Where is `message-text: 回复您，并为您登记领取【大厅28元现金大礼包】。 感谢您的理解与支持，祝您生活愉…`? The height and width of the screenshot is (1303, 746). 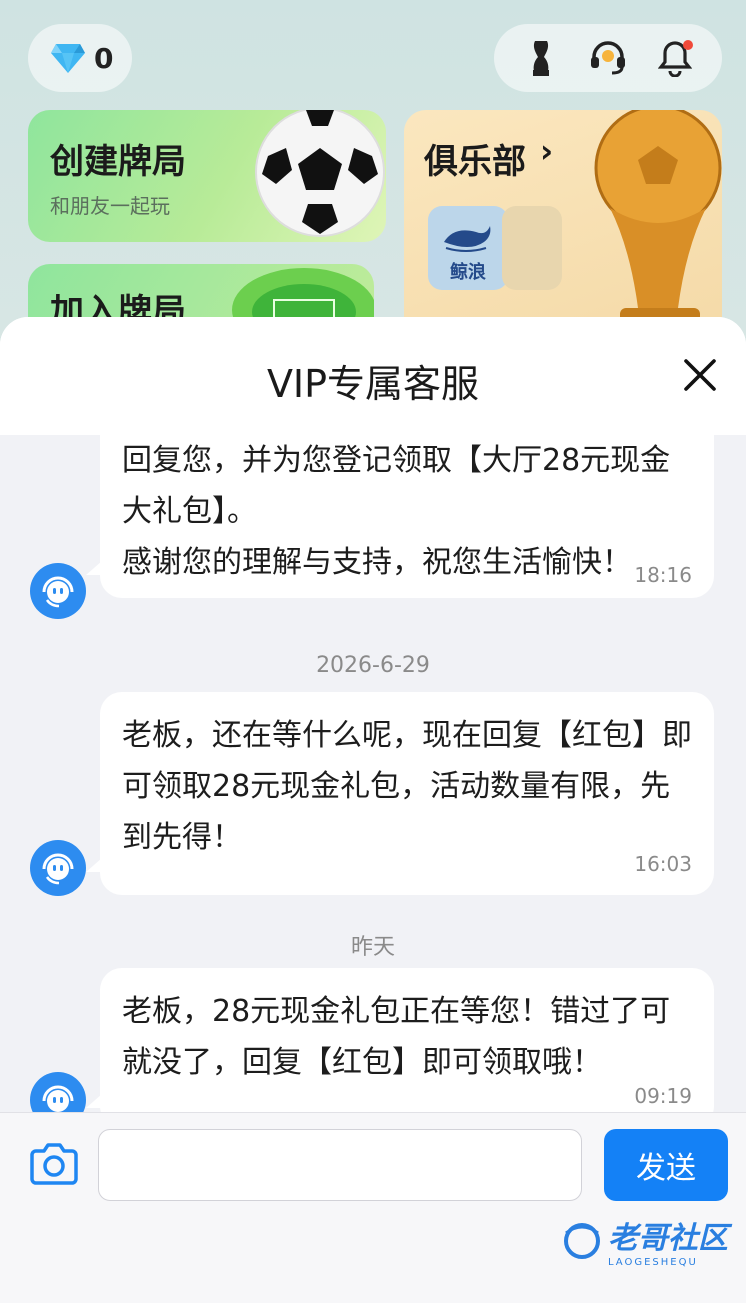 message-text: 回复您，并为您登记领取【大厅28元现金大礼包】。 感谢您的理解与支持，祝您生活愉… is located at coordinates (396, 511).